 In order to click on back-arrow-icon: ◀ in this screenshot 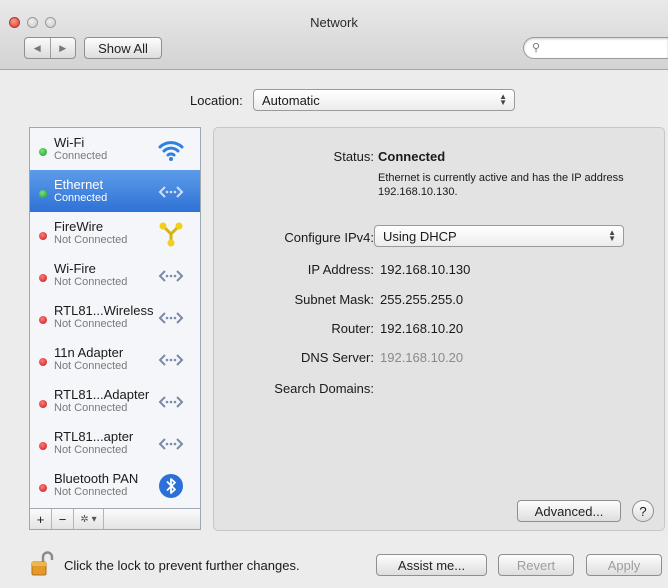, I will do `click(37, 48)`.